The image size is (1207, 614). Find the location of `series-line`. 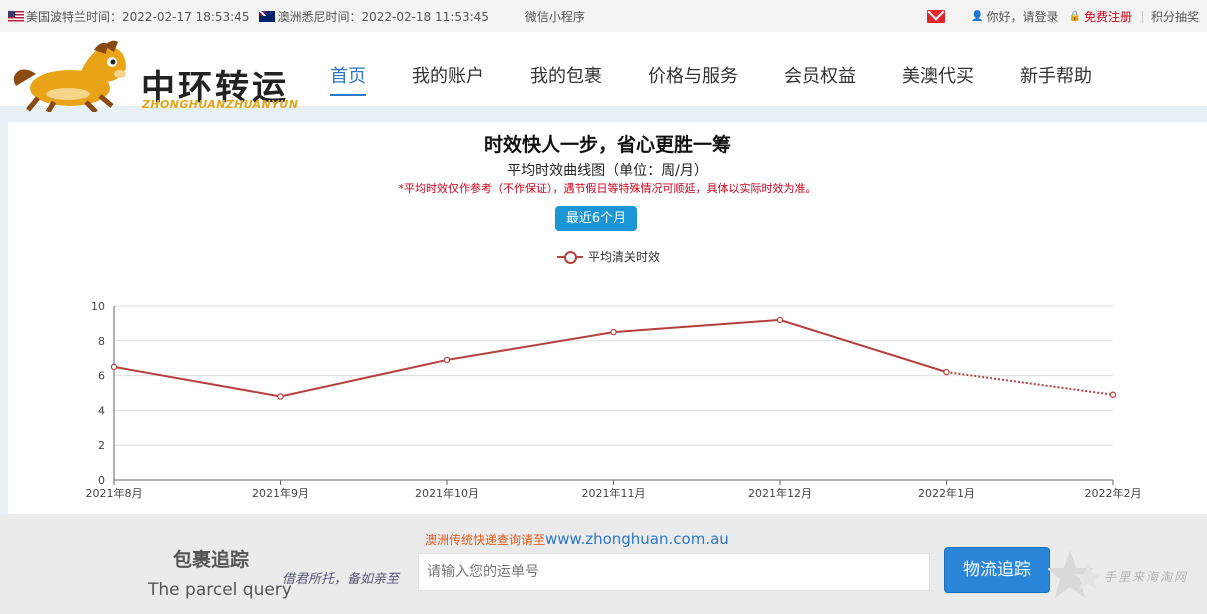

series-line is located at coordinates (530, 358).